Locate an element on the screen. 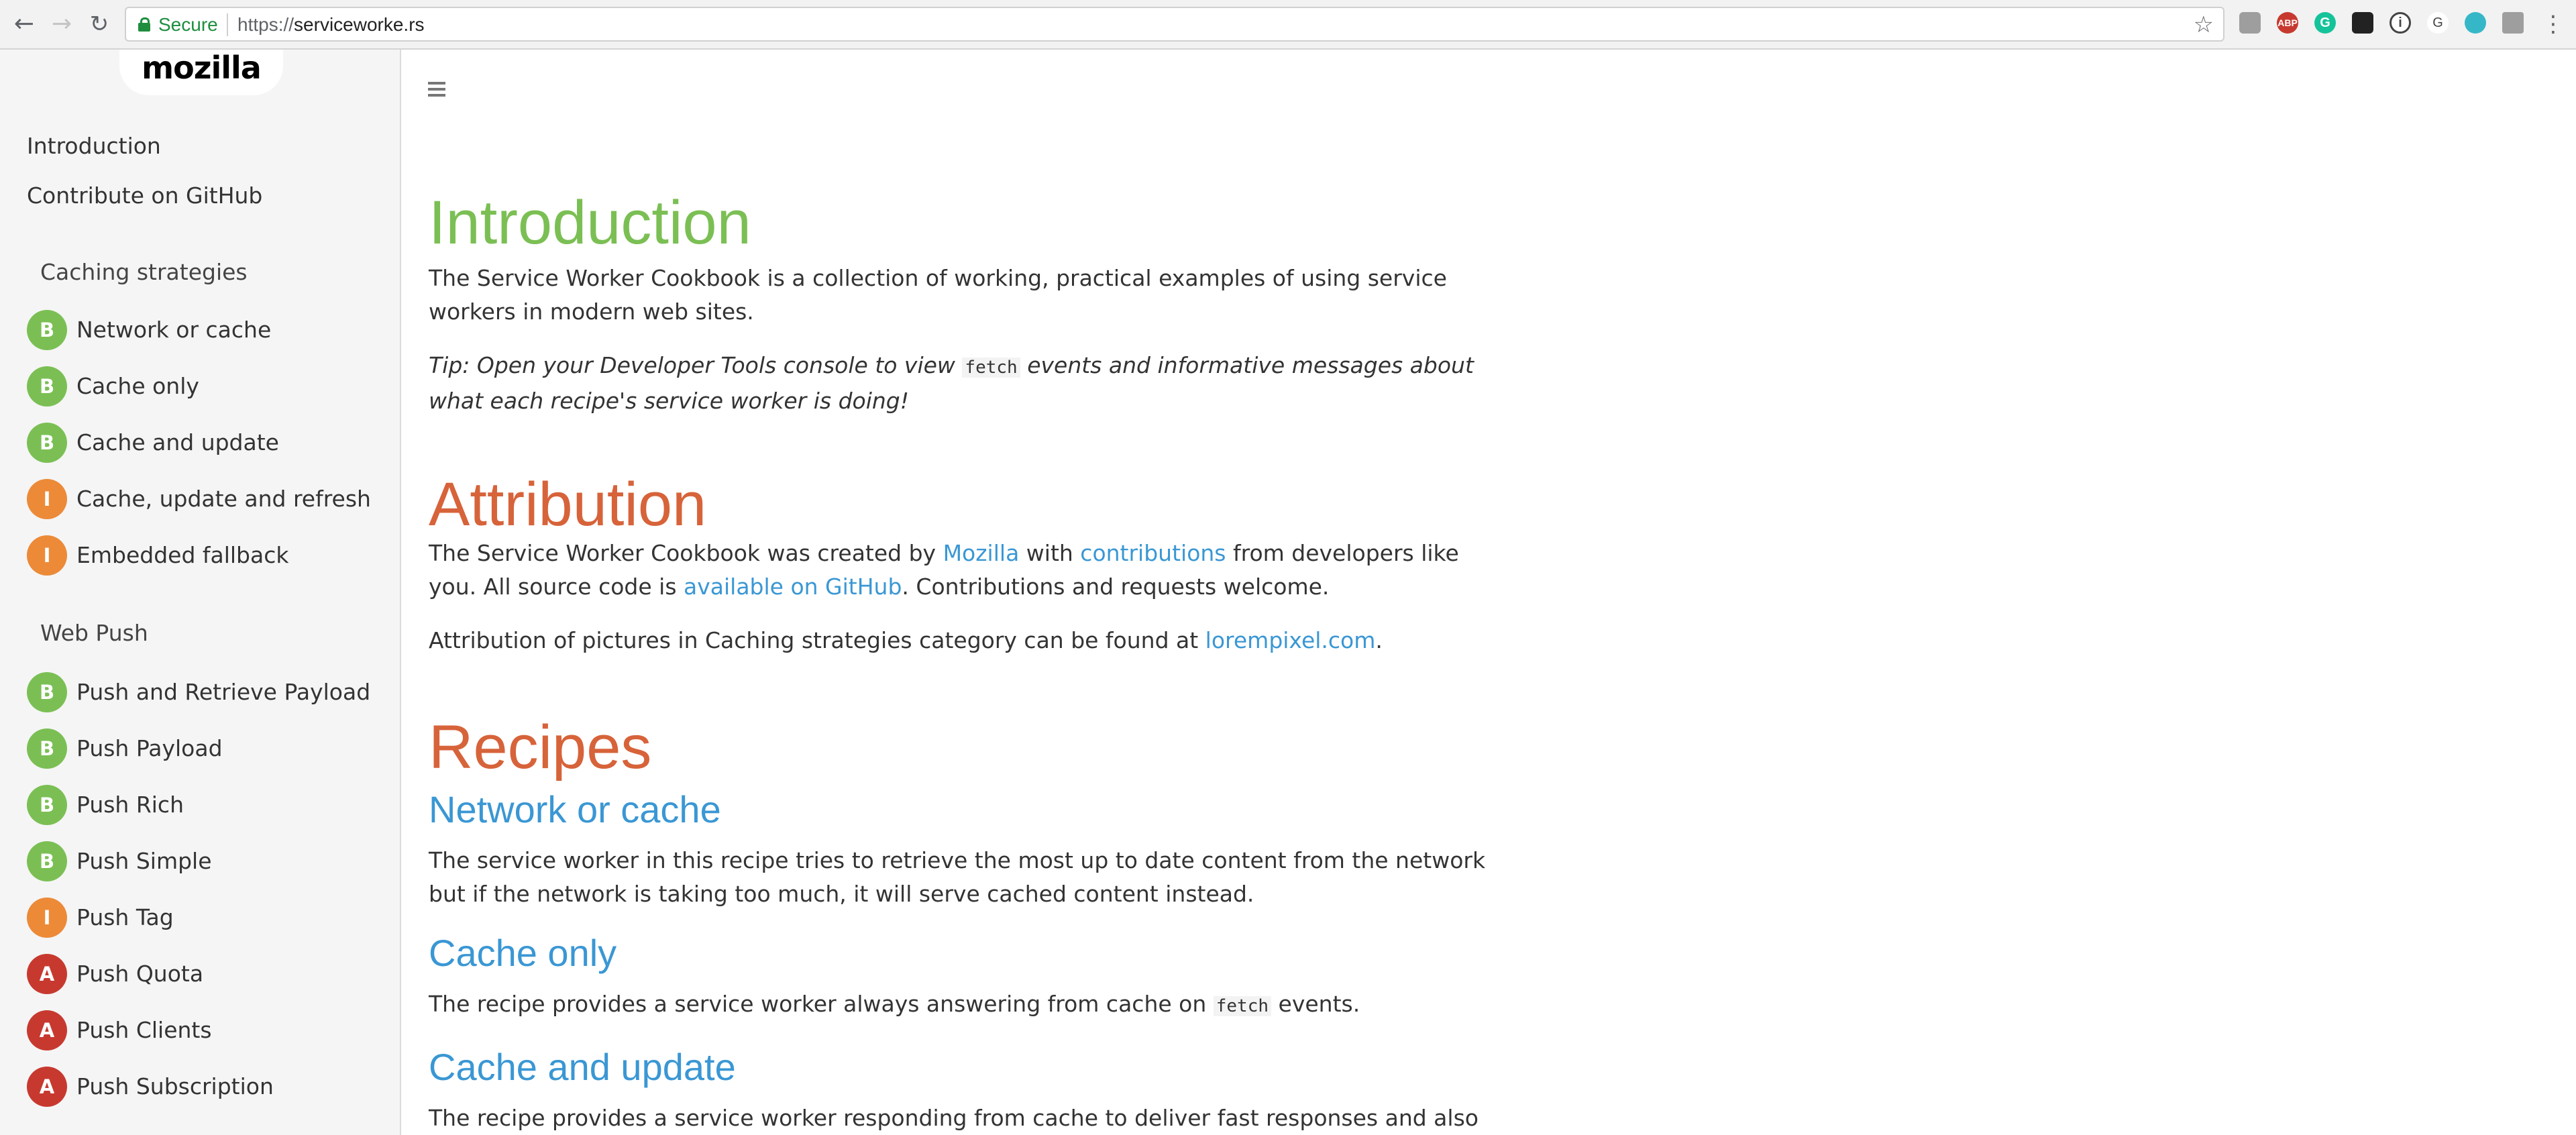 The width and height of the screenshot is (2576, 1135). recipe-label: Network or cache is located at coordinates (174, 330).